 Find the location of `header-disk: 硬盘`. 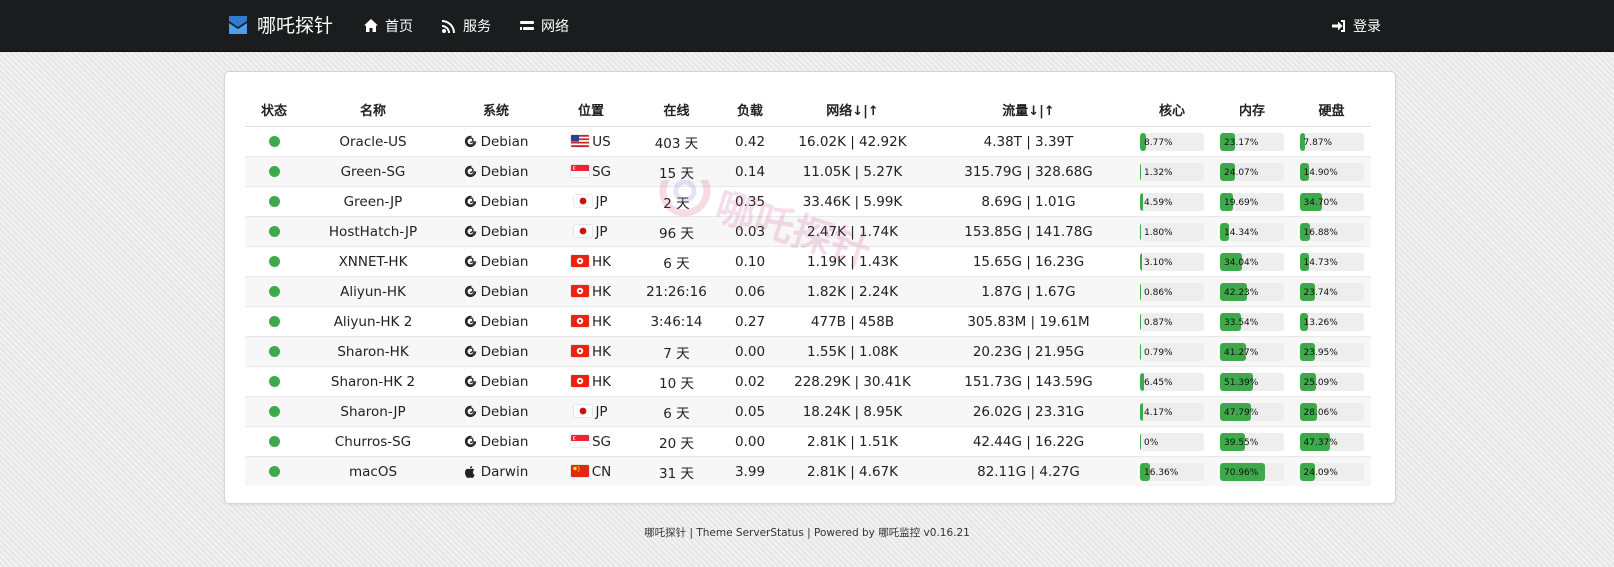

header-disk: 硬盘 is located at coordinates (1331, 109).